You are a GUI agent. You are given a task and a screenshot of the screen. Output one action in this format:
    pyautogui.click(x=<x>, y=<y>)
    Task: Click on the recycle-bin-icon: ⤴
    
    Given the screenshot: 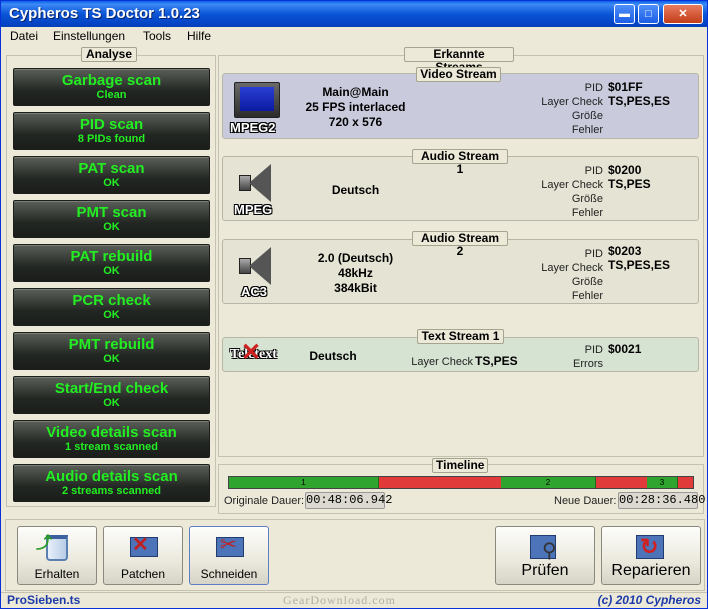 What is the action you would take?
    pyautogui.click(x=52, y=548)
    